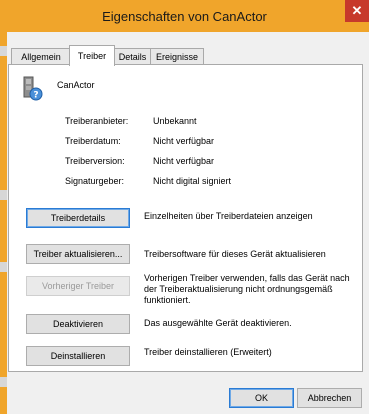 This screenshot has width=369, height=414. What do you see at coordinates (78, 324) in the screenshot?
I see `disable-device-button: Deaktivieren` at bounding box center [78, 324].